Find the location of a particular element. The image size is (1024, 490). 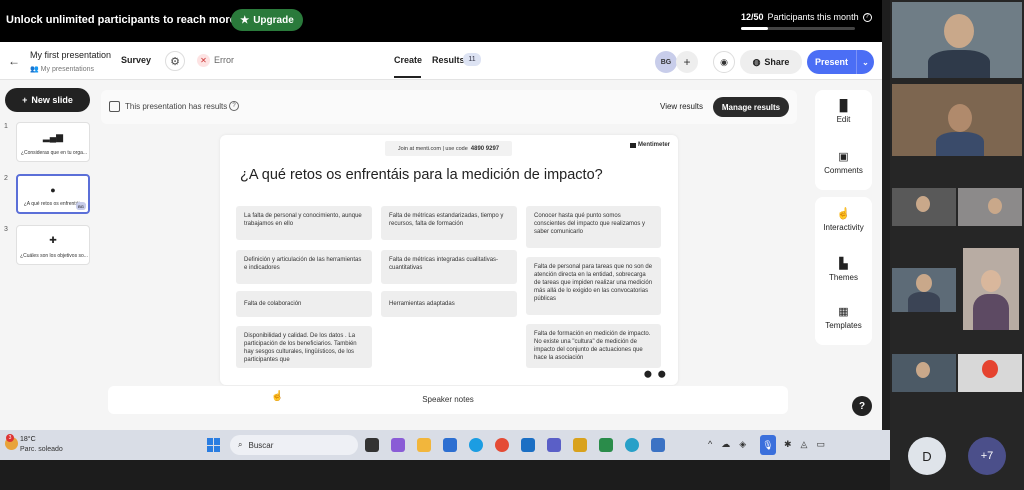

slide-number: 2 is located at coordinates (6, 178).